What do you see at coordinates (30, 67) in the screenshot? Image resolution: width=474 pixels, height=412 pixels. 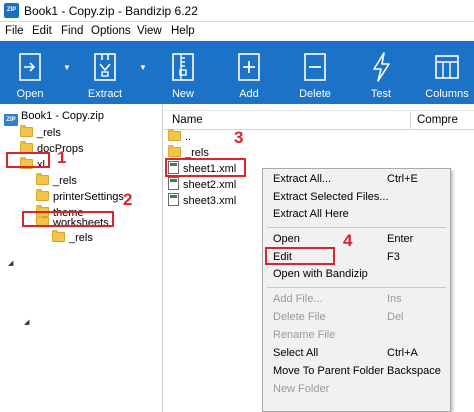 I see `open-icon` at bounding box center [30, 67].